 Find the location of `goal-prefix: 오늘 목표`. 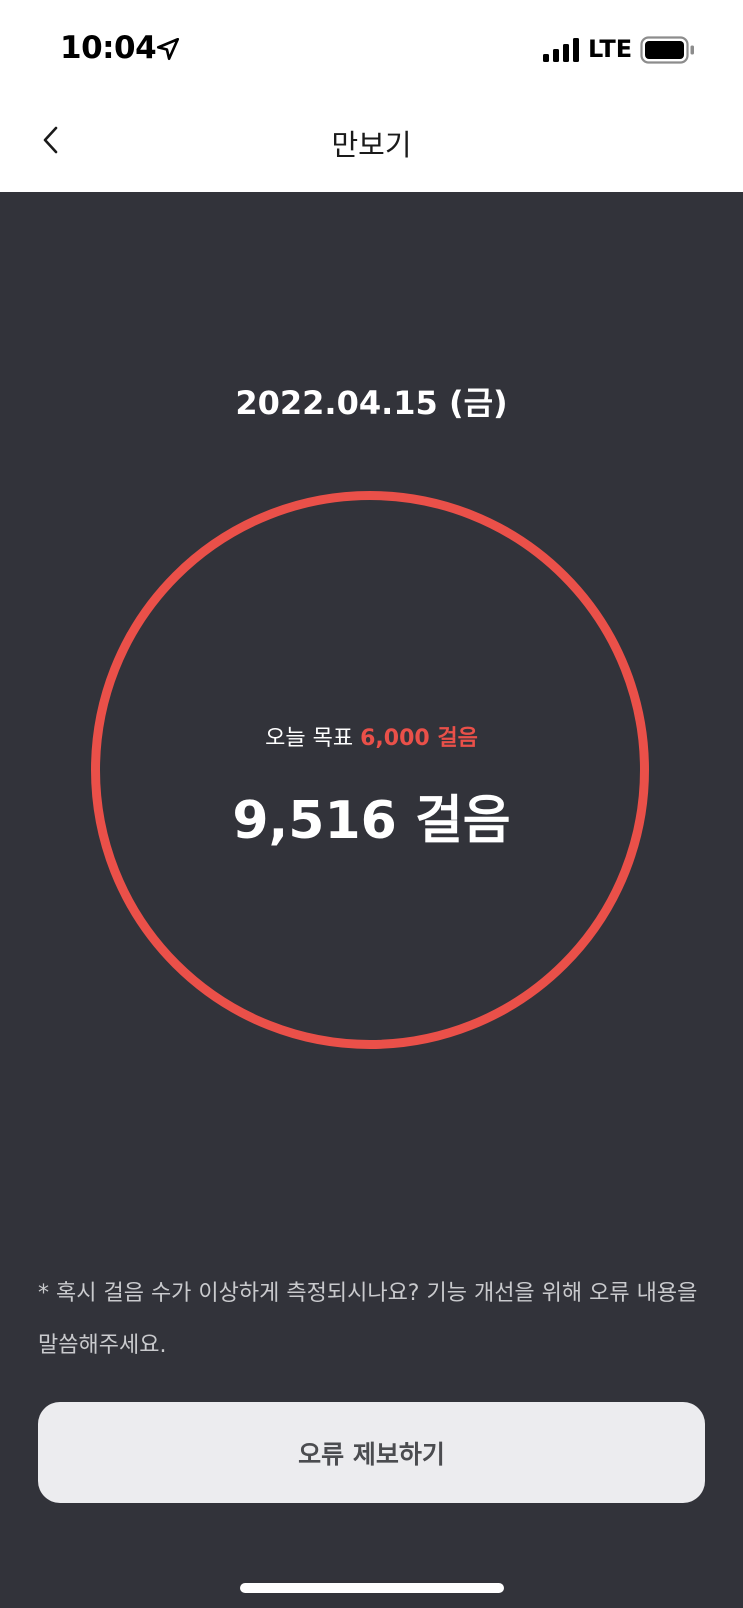

goal-prefix: 오늘 목표 is located at coordinates (309, 738).